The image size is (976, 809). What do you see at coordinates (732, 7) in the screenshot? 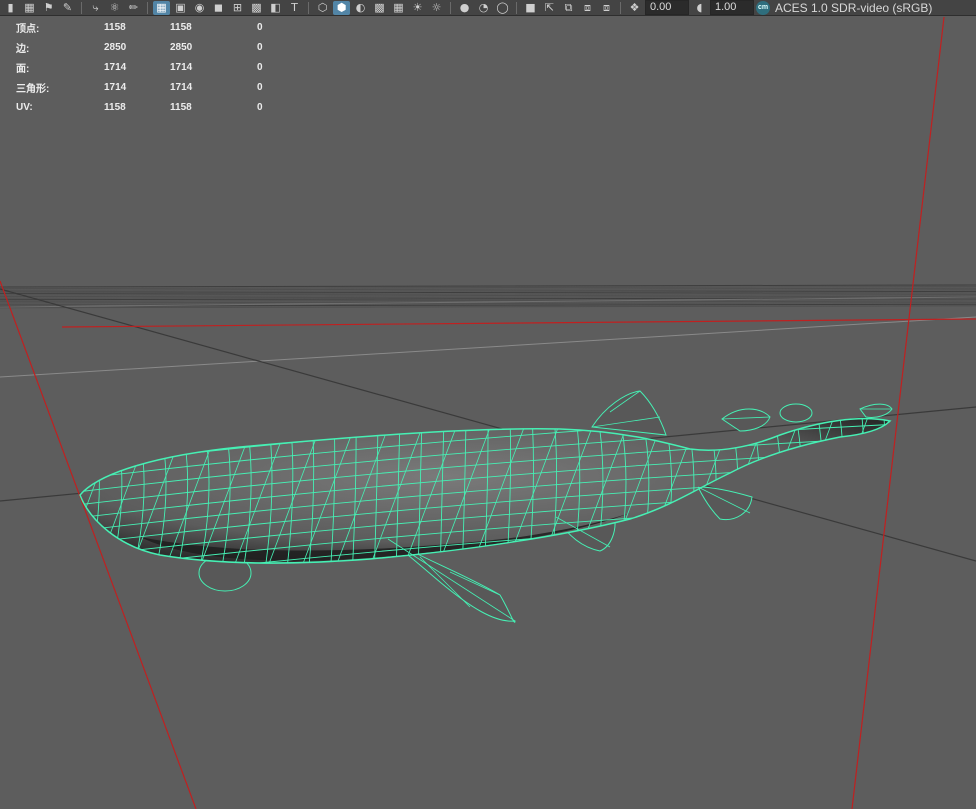
I see `gamma-field: 1.00` at bounding box center [732, 7].